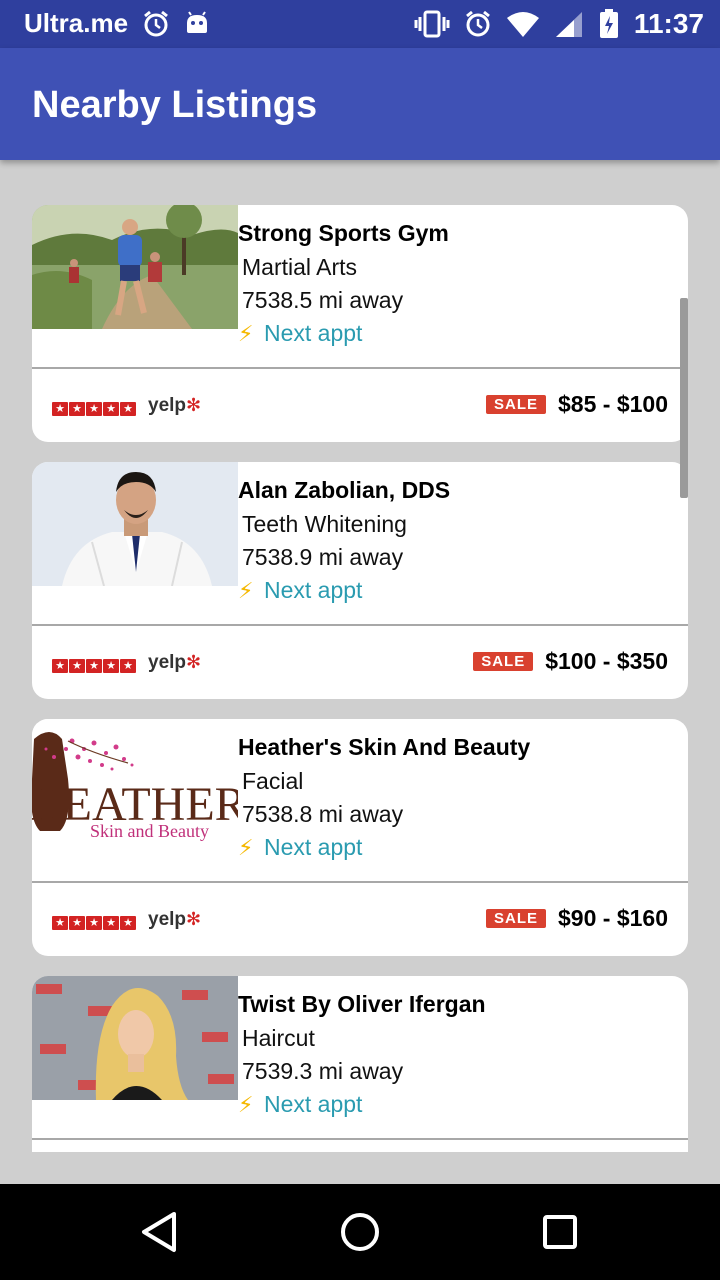 This screenshot has width=720, height=1280. I want to click on status-bar: Ultra.me 11:37, so click(360, 24).